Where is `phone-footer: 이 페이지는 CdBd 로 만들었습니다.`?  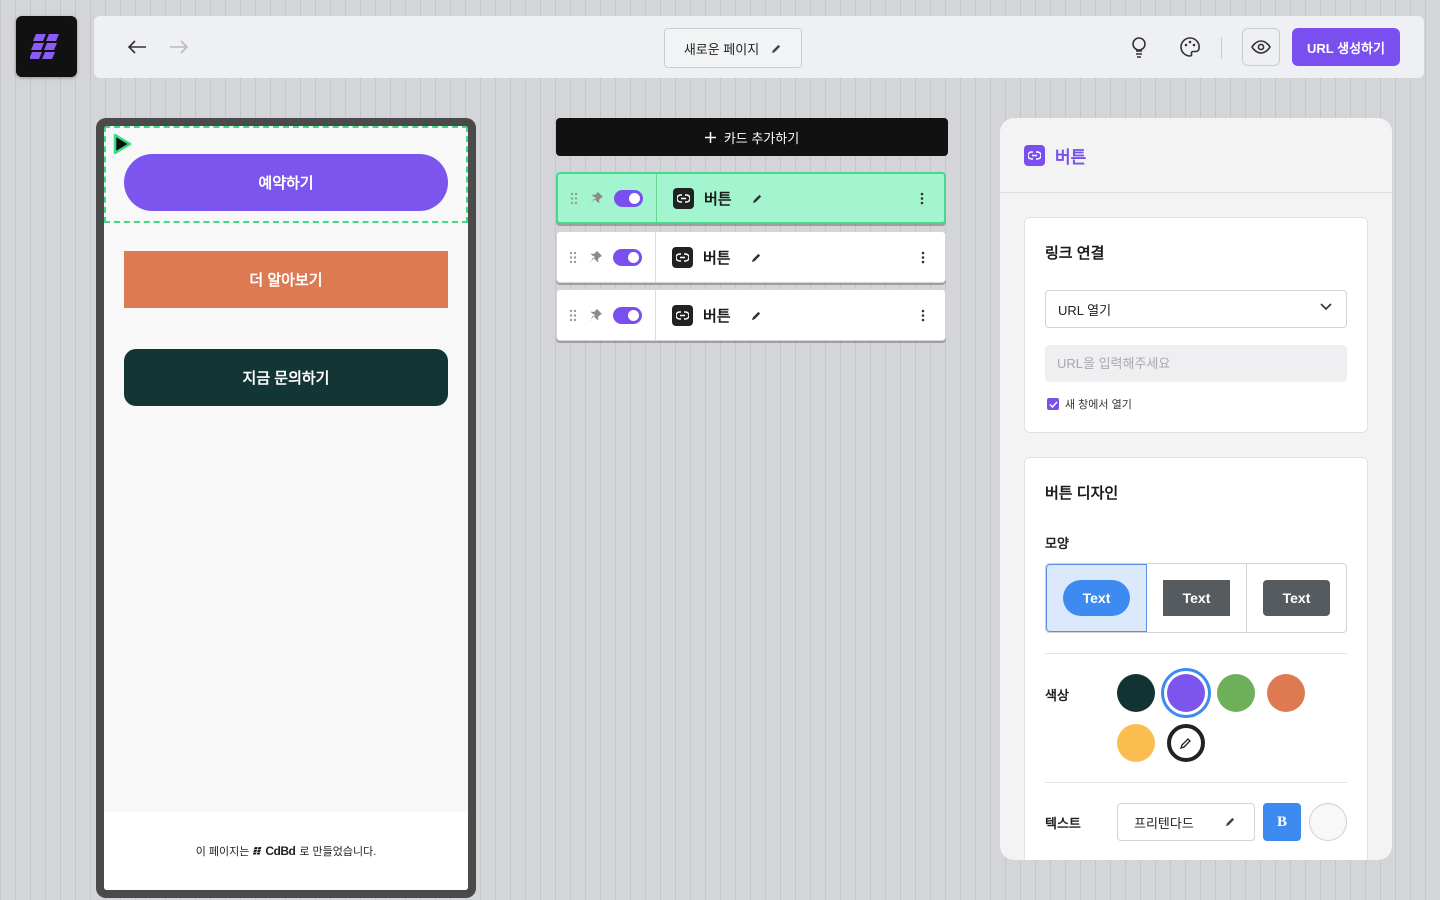
phone-footer: 이 페이지는 CdBd 로 만들었습니다. is located at coordinates (286, 851).